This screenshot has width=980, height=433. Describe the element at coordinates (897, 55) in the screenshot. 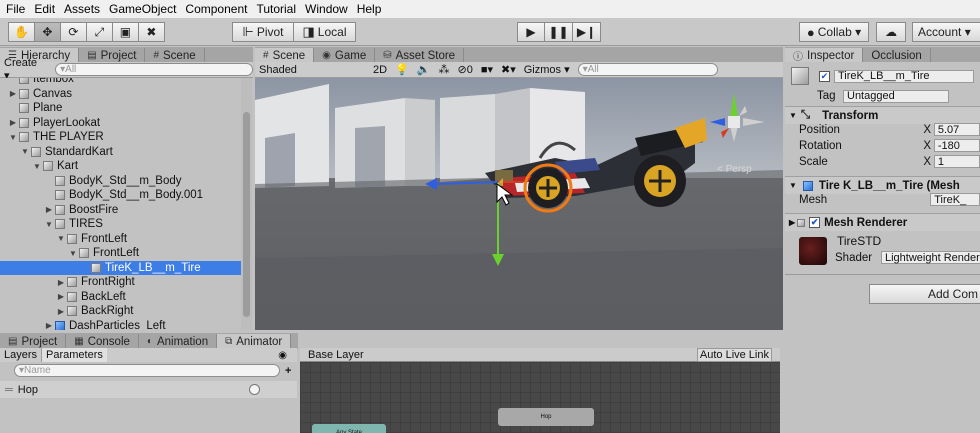

I see `tab-occlusion: Occlusion` at that location.